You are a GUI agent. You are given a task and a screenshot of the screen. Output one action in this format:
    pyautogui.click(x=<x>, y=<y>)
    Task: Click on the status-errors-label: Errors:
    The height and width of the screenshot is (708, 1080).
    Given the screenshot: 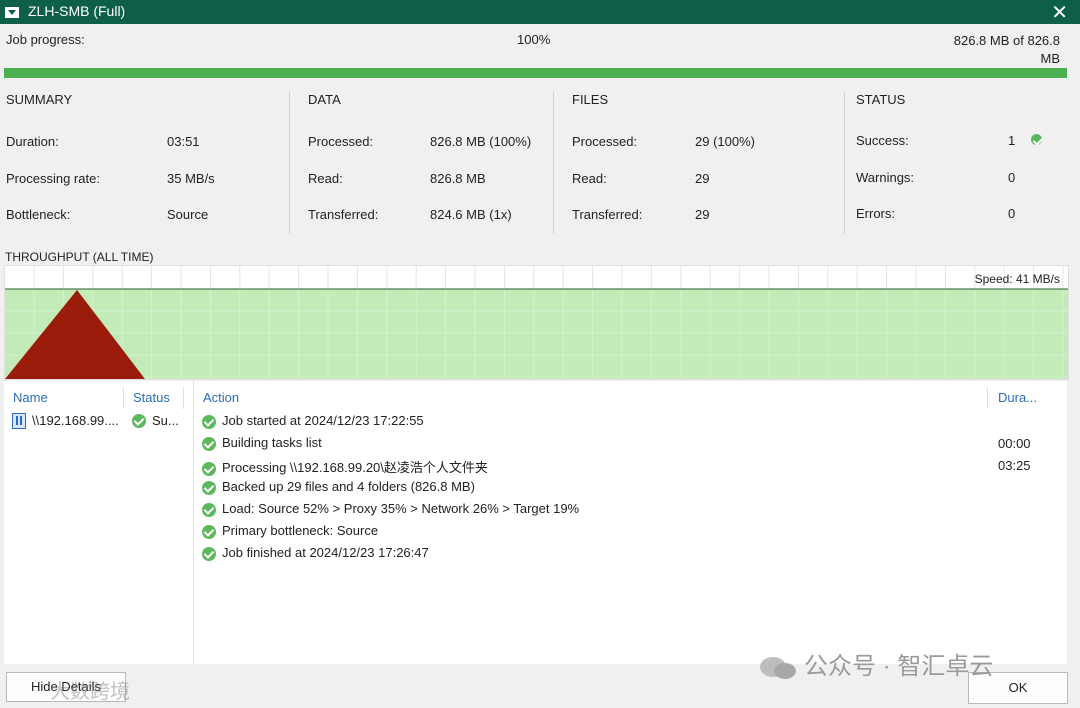 What is the action you would take?
    pyautogui.click(x=875, y=213)
    